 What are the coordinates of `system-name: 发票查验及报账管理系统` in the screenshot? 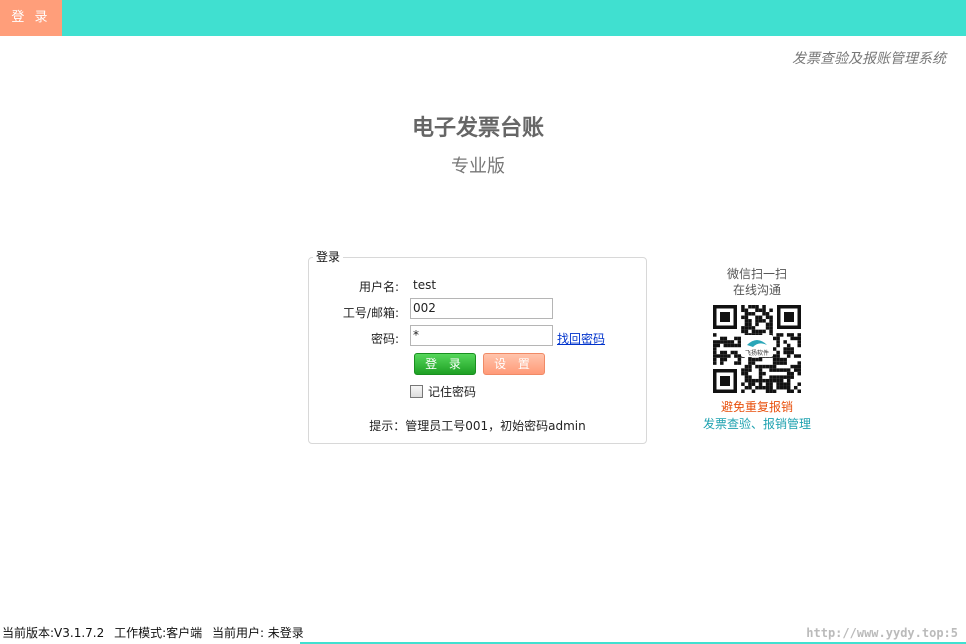 It's located at (869, 59).